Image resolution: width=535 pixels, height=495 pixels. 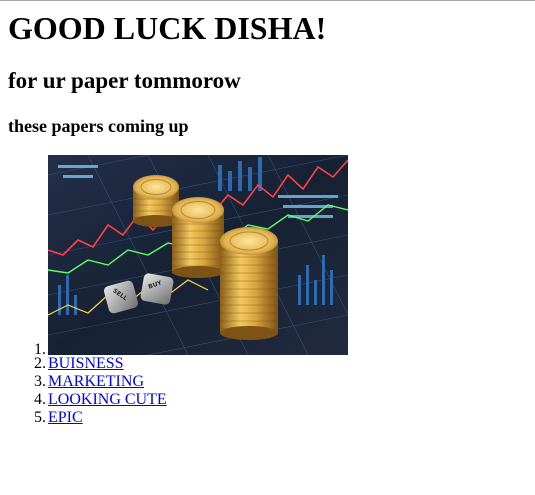 What do you see at coordinates (87, 418) in the screenshot?
I see `list-item: 5. EPIC` at bounding box center [87, 418].